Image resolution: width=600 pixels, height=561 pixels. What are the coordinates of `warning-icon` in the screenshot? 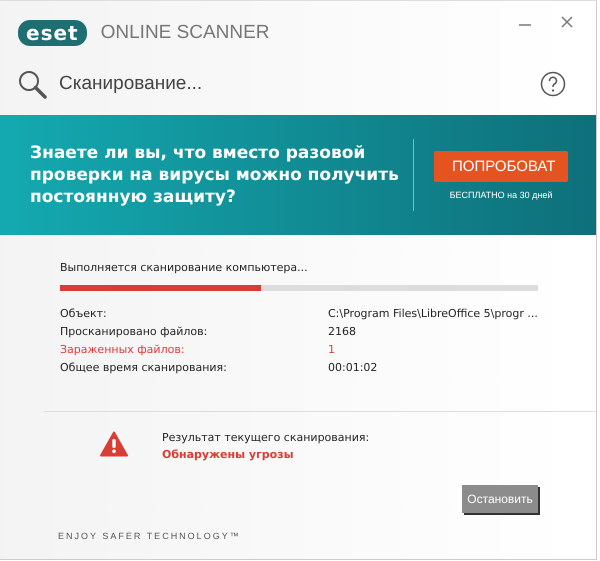 It's located at (114, 444).